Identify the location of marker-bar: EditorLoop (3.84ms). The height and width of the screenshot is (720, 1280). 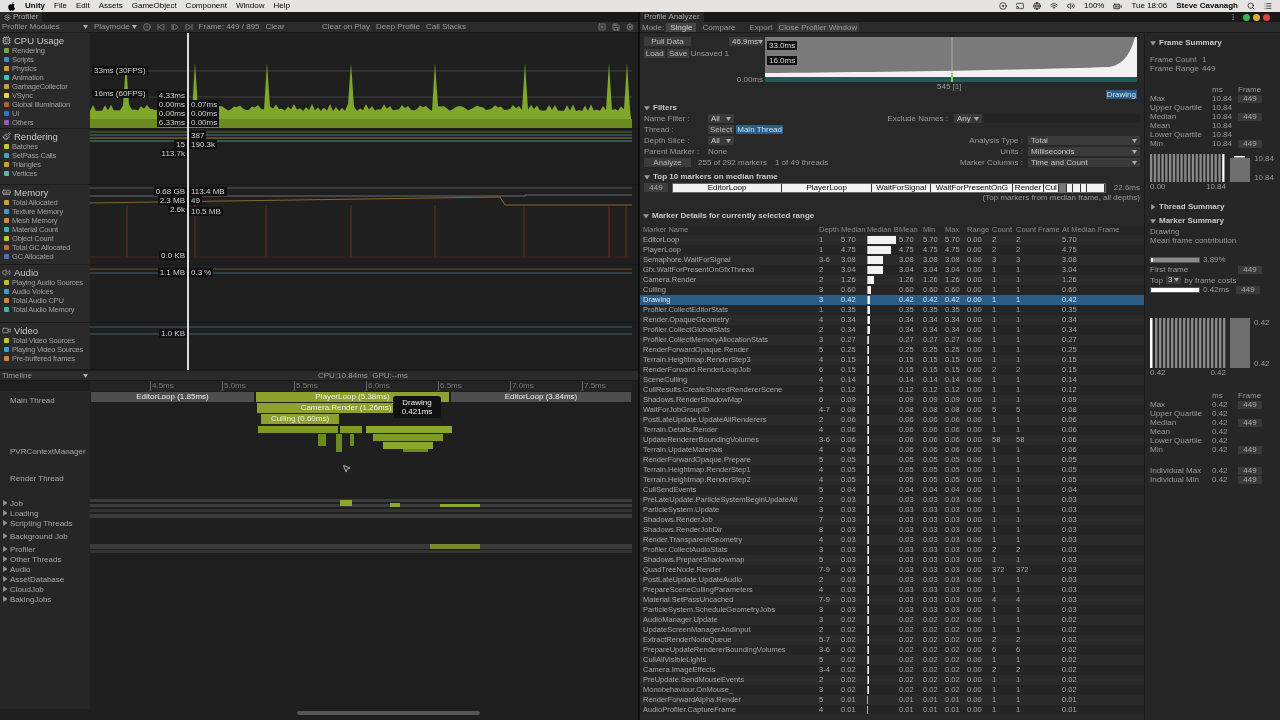
(541, 397).